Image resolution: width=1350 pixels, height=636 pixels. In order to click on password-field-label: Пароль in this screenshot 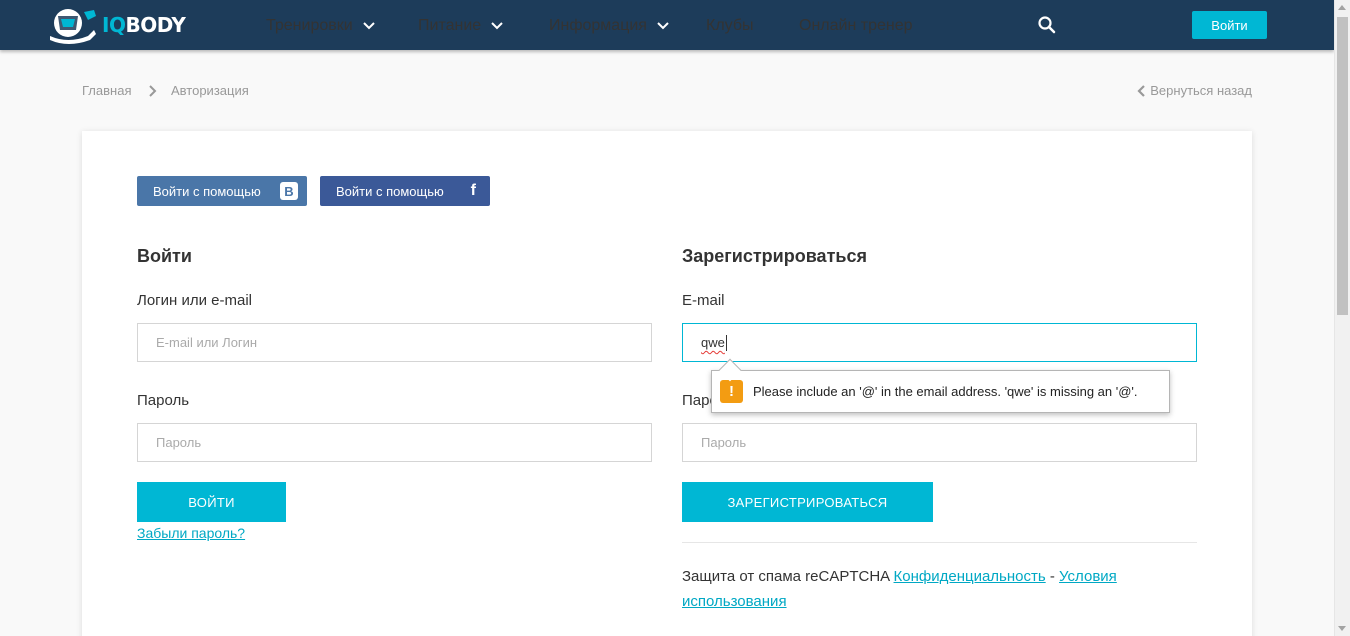, I will do `click(163, 400)`.